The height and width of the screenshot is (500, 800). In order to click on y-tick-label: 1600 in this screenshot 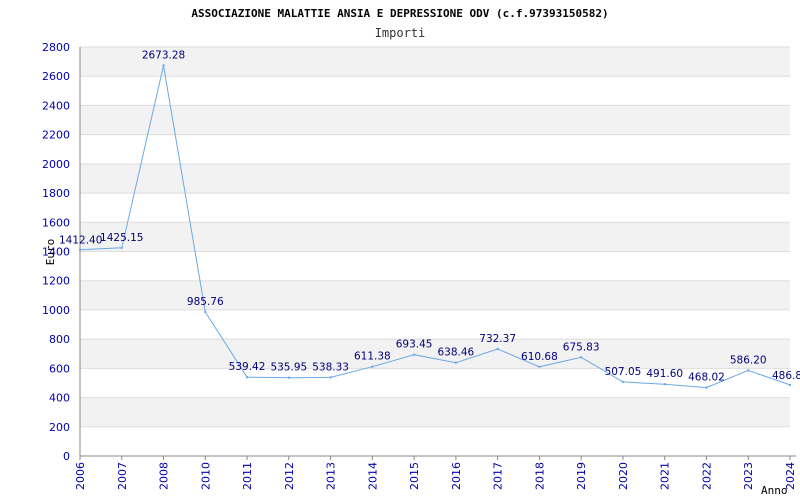, I will do `click(56, 222)`.